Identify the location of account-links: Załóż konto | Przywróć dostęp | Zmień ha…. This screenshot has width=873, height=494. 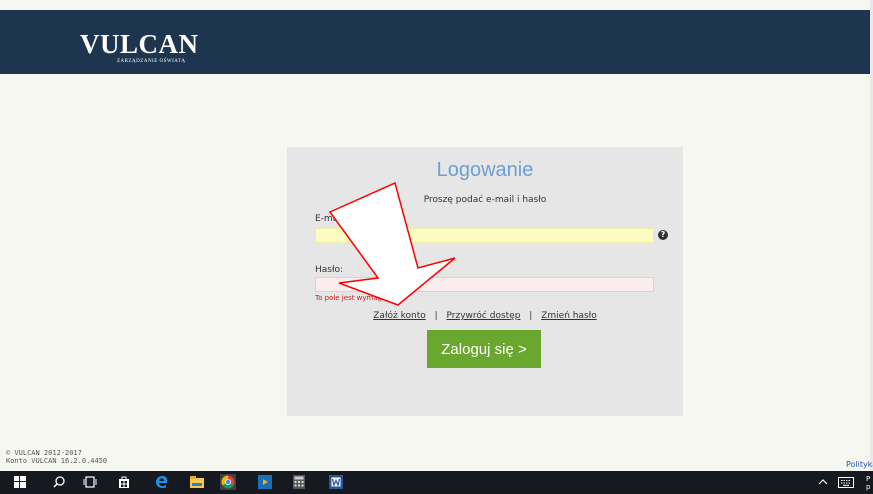
(485, 316).